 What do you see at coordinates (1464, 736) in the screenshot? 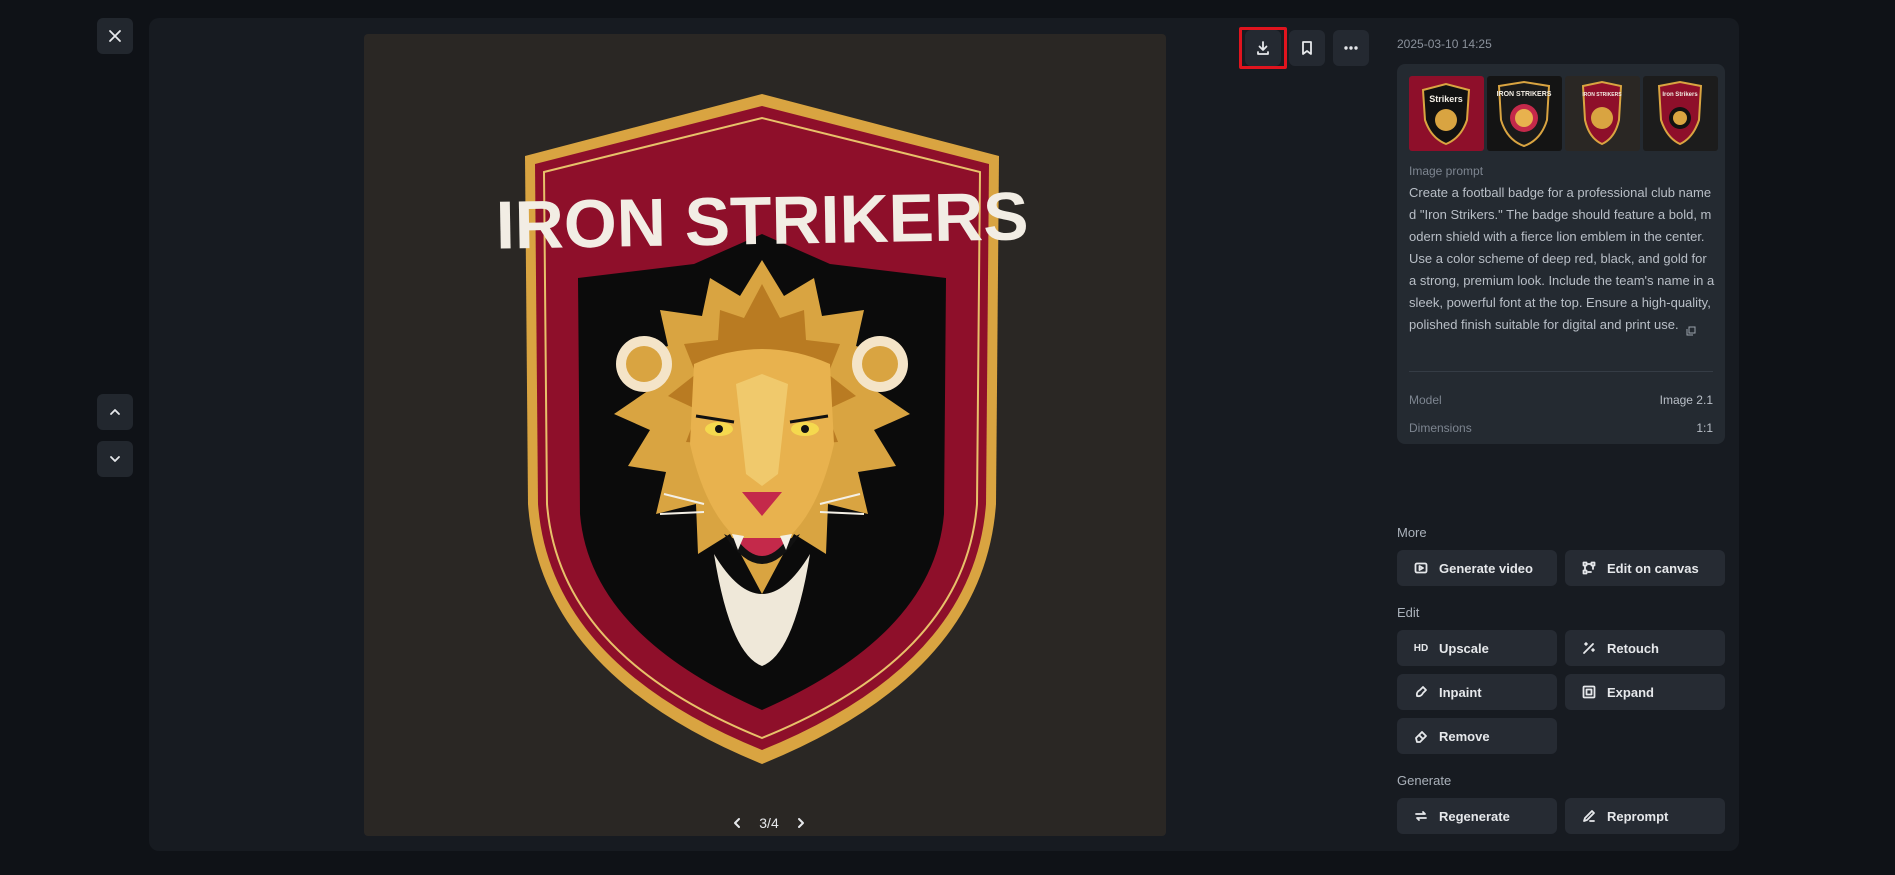
I see `remove-label: Remove` at bounding box center [1464, 736].